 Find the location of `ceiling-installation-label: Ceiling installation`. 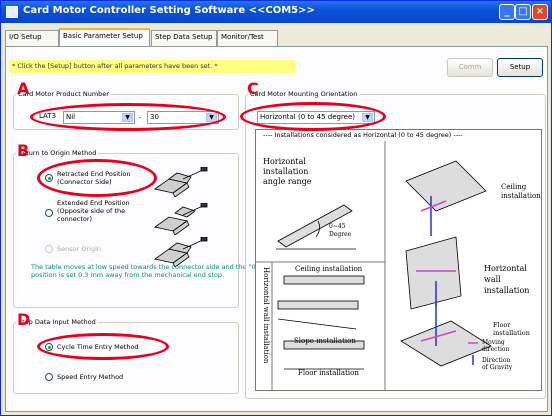

ceiling-installation-label: Ceiling installation is located at coordinates (521, 191).